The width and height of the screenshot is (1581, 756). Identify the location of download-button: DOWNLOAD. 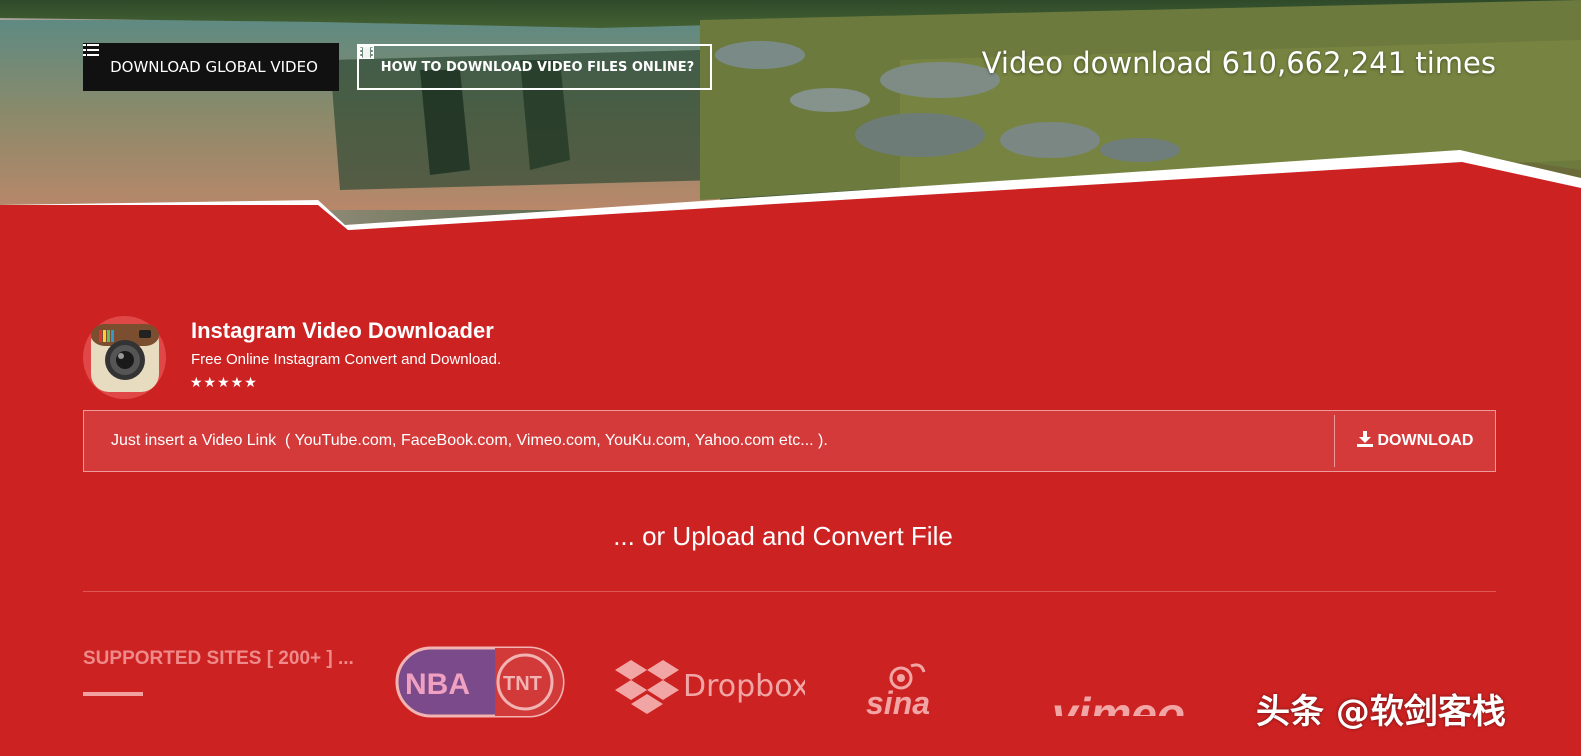
(1414, 441).